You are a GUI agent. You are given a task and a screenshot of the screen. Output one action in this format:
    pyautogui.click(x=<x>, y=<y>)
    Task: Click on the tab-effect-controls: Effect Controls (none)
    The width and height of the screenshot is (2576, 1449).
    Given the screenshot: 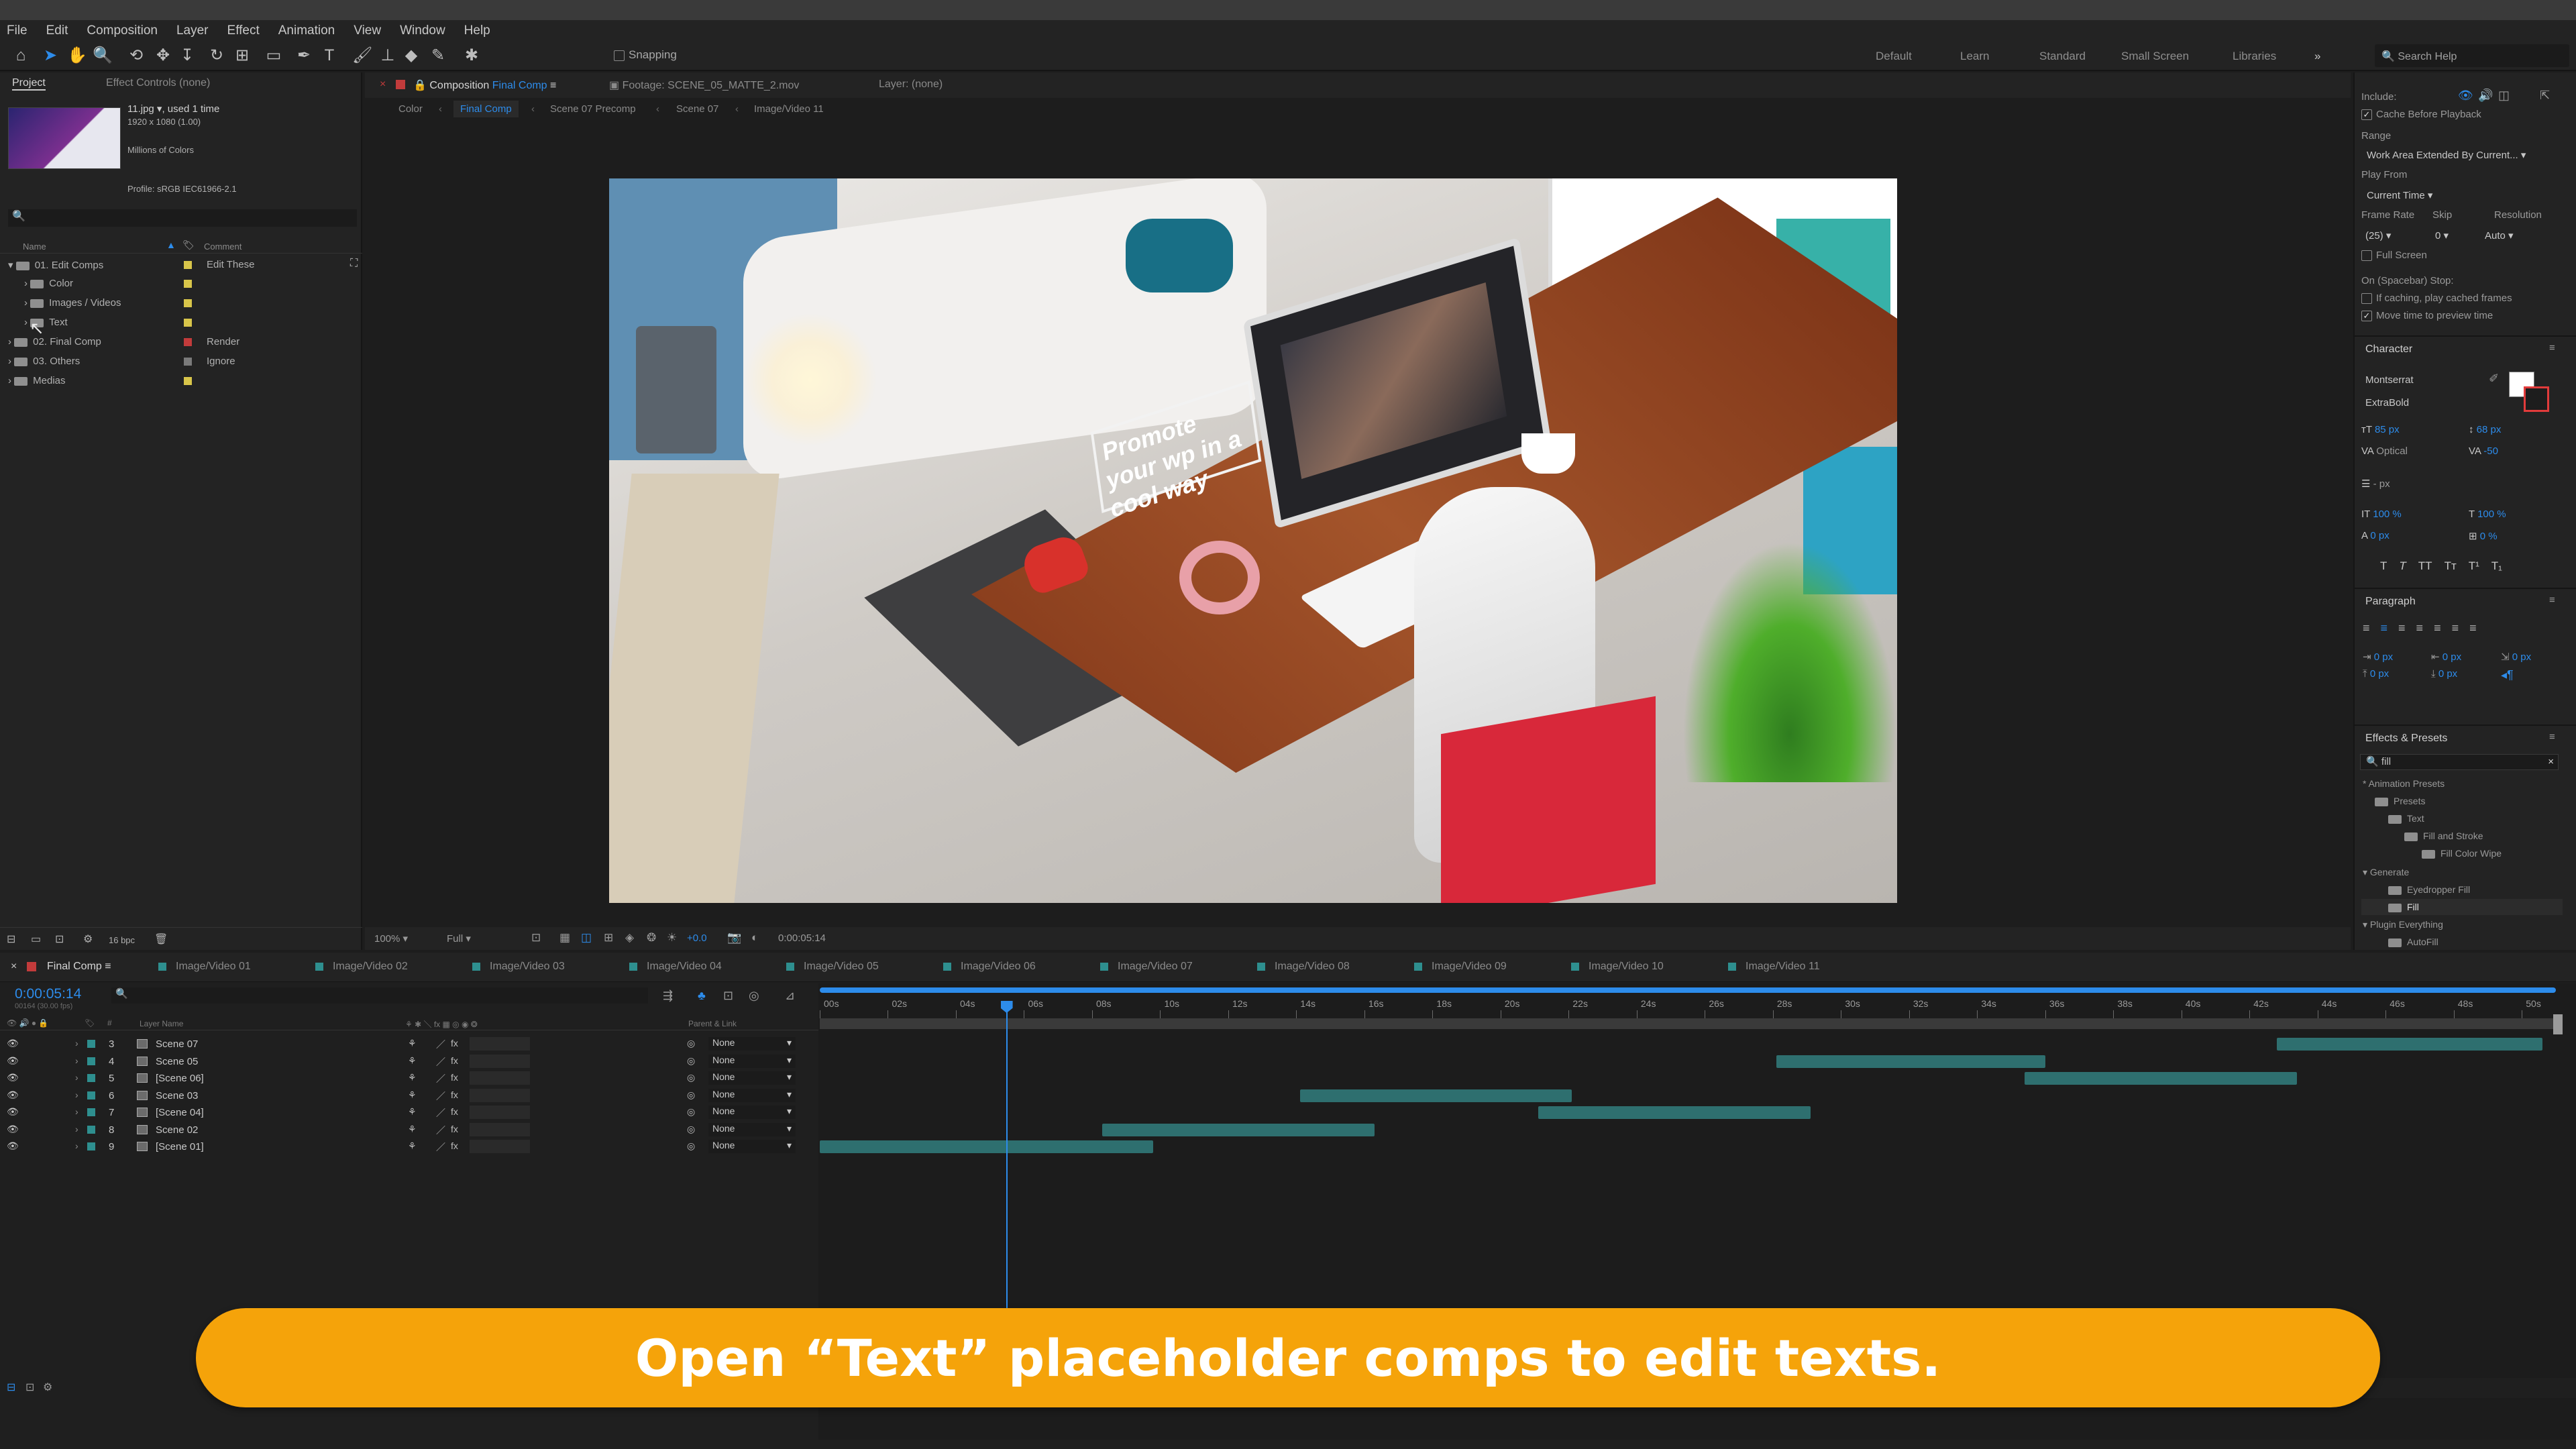 What is the action you would take?
    pyautogui.click(x=158, y=83)
    